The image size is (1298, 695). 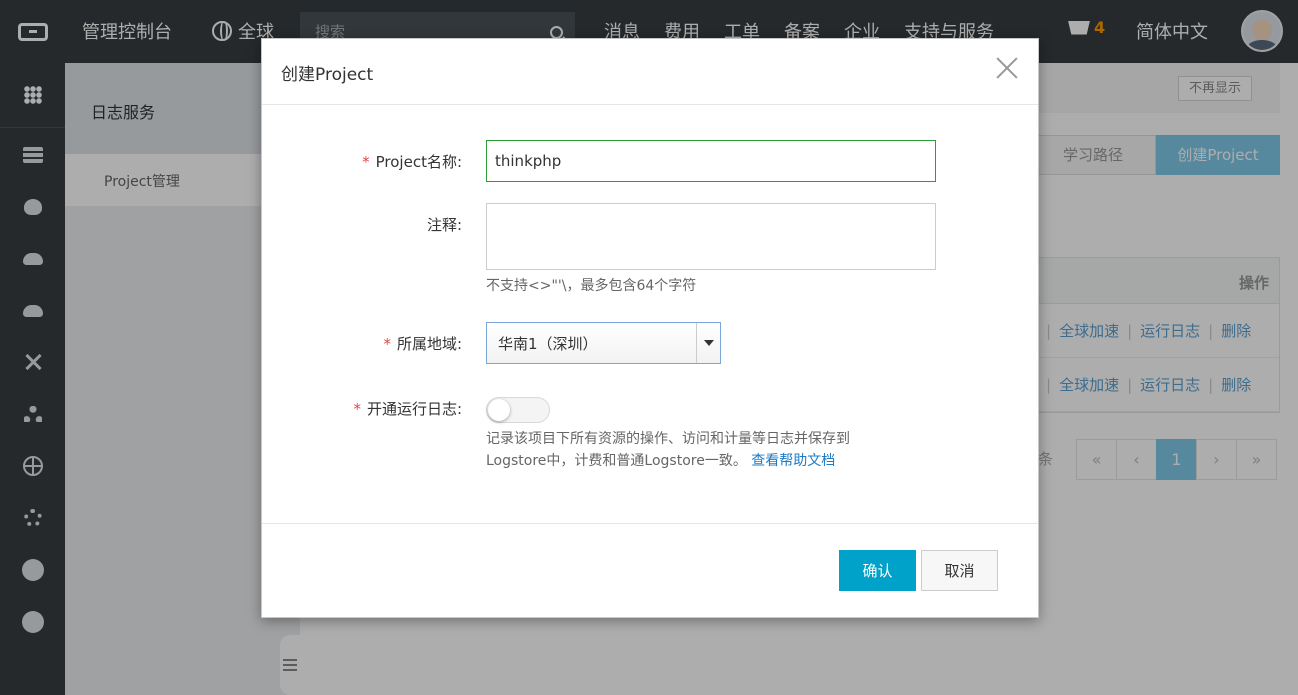 What do you see at coordinates (708, 343) in the screenshot?
I see `chevron-down-icon` at bounding box center [708, 343].